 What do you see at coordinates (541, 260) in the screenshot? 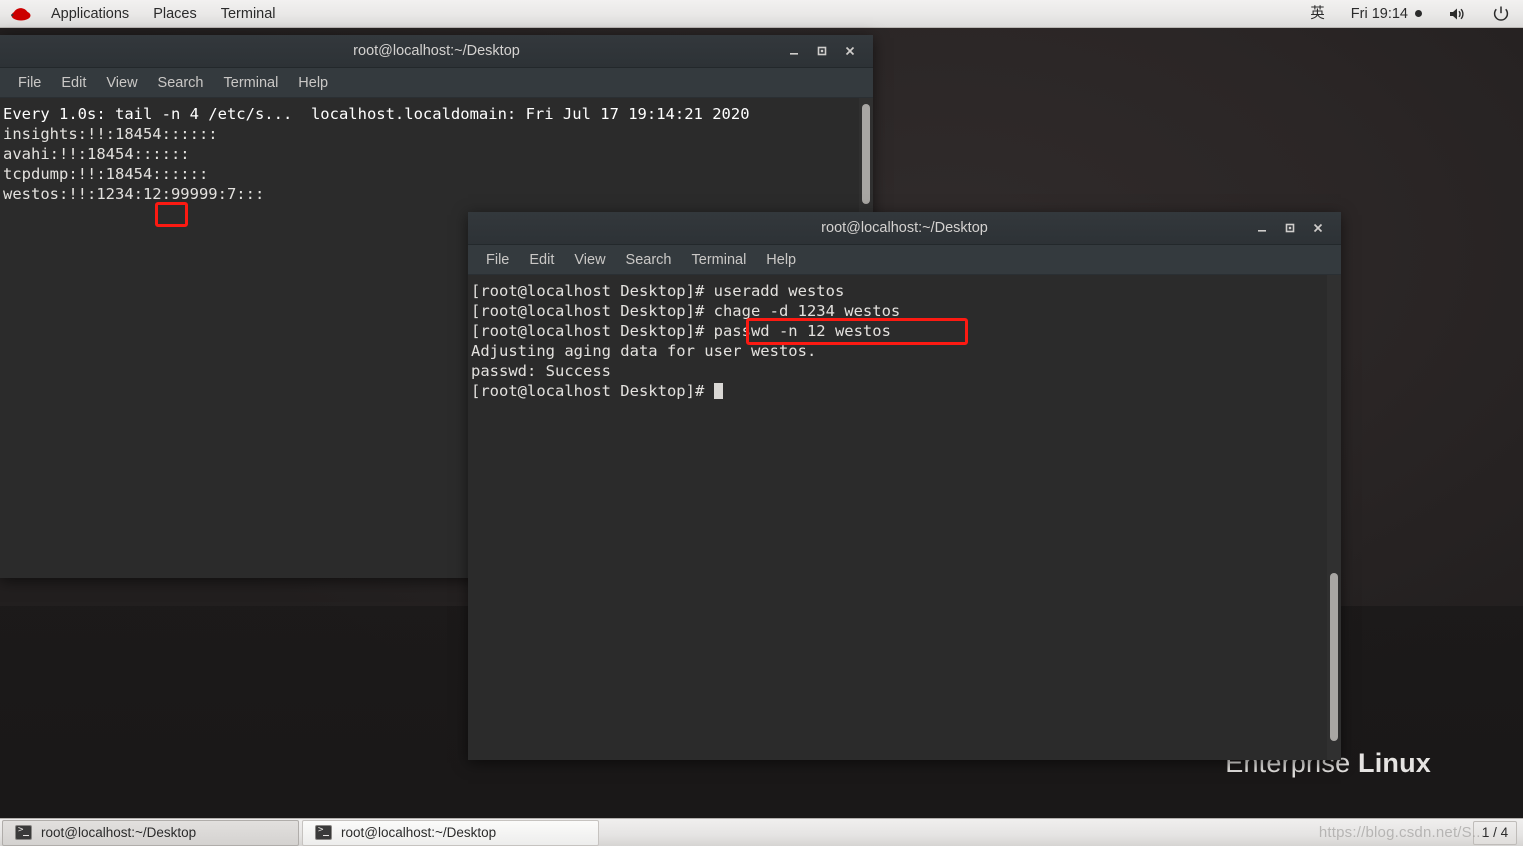
I see `menu-edit-2: Edit` at bounding box center [541, 260].